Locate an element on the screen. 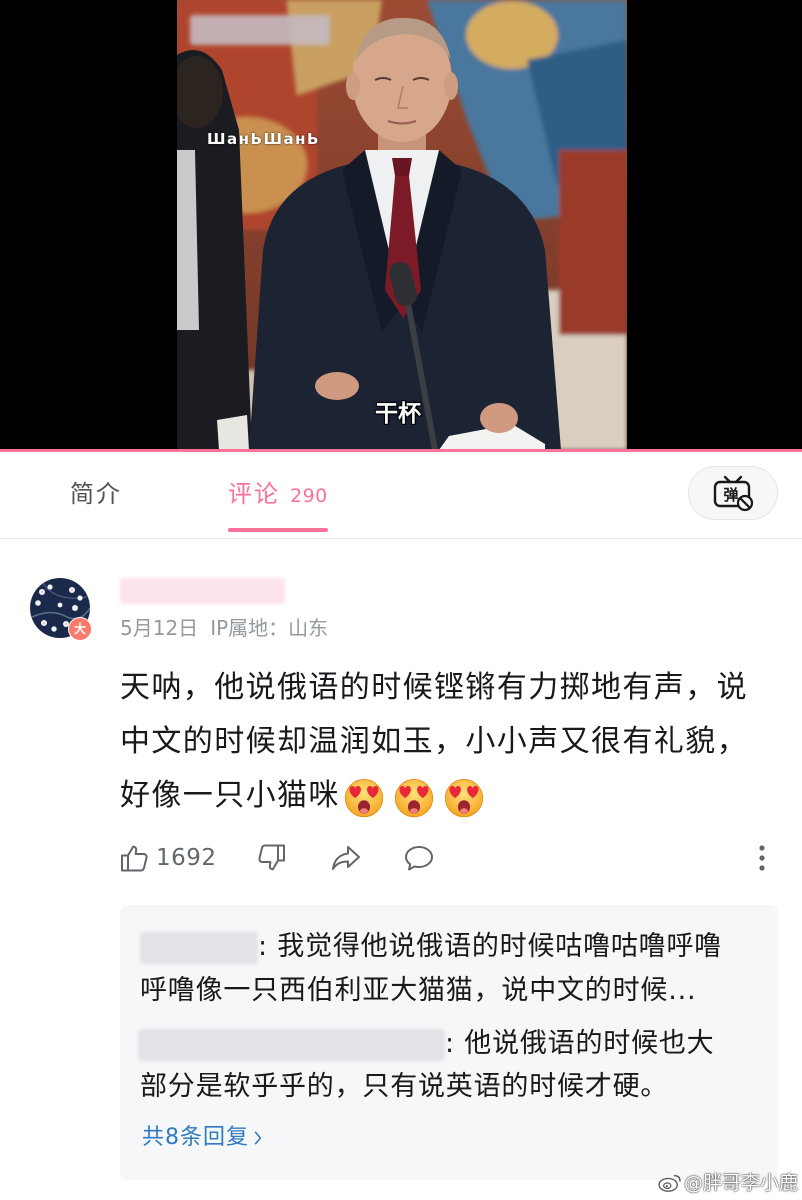  watermark-text: @胖哥李小鹿 is located at coordinates (741, 1183).